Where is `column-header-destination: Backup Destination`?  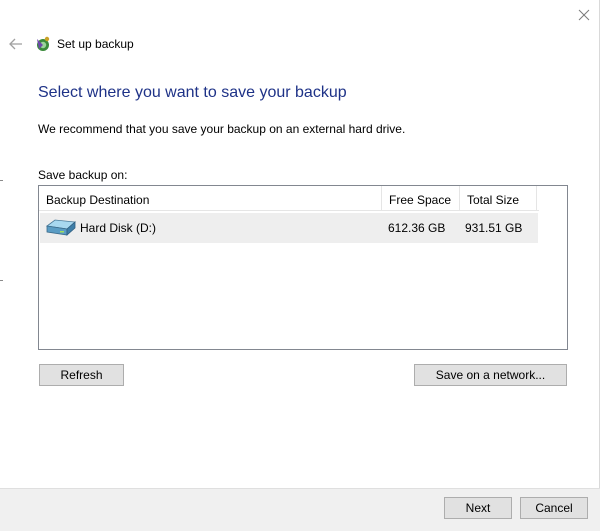
column-header-destination: Backup Destination is located at coordinates (210, 198).